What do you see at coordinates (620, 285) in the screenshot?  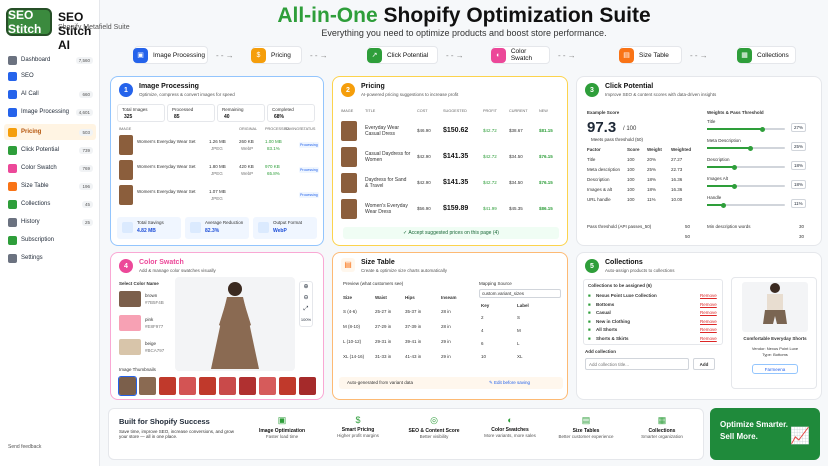 I see `assigned-title: Collections to be assigned (6)` at bounding box center [620, 285].